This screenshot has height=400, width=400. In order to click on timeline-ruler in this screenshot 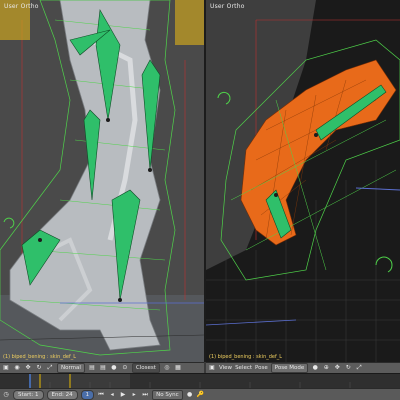, I will do `click(200, 381)`.